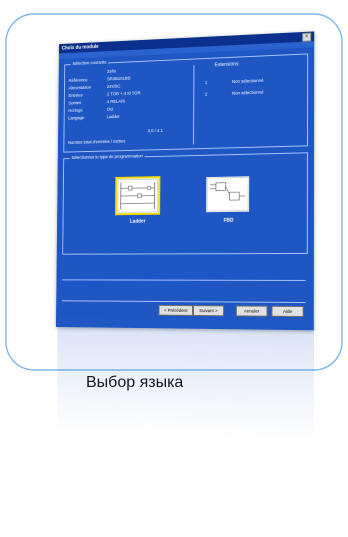 The image size is (348, 537). What do you see at coordinates (252, 310) in the screenshot?
I see `cancel-button: Annuler` at bounding box center [252, 310].